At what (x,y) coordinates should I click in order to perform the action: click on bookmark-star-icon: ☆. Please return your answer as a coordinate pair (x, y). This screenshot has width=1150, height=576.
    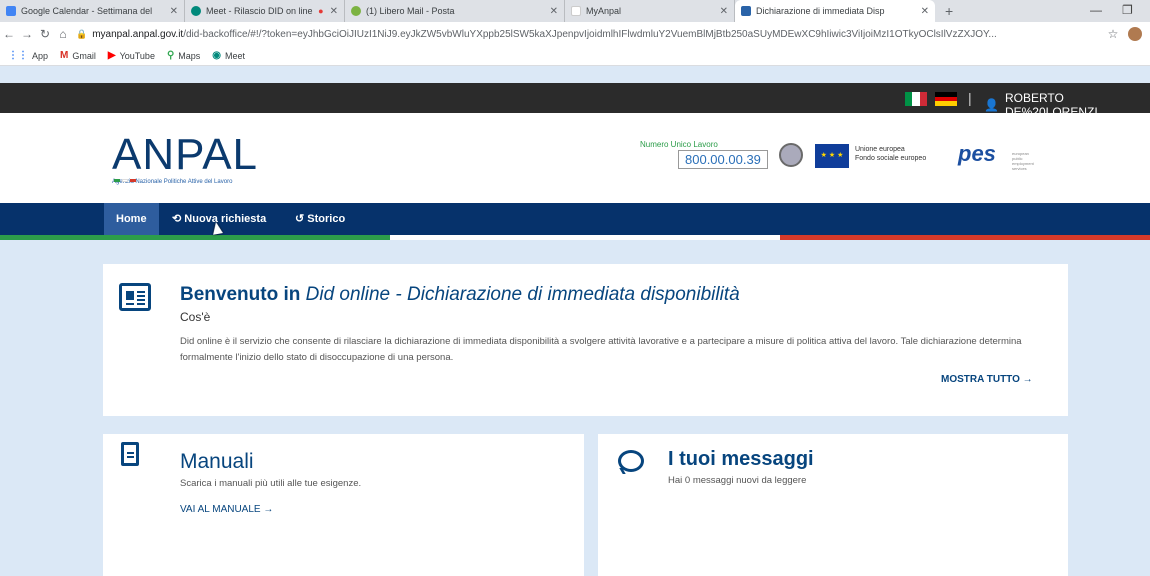
    Looking at the image, I should click on (1113, 34).